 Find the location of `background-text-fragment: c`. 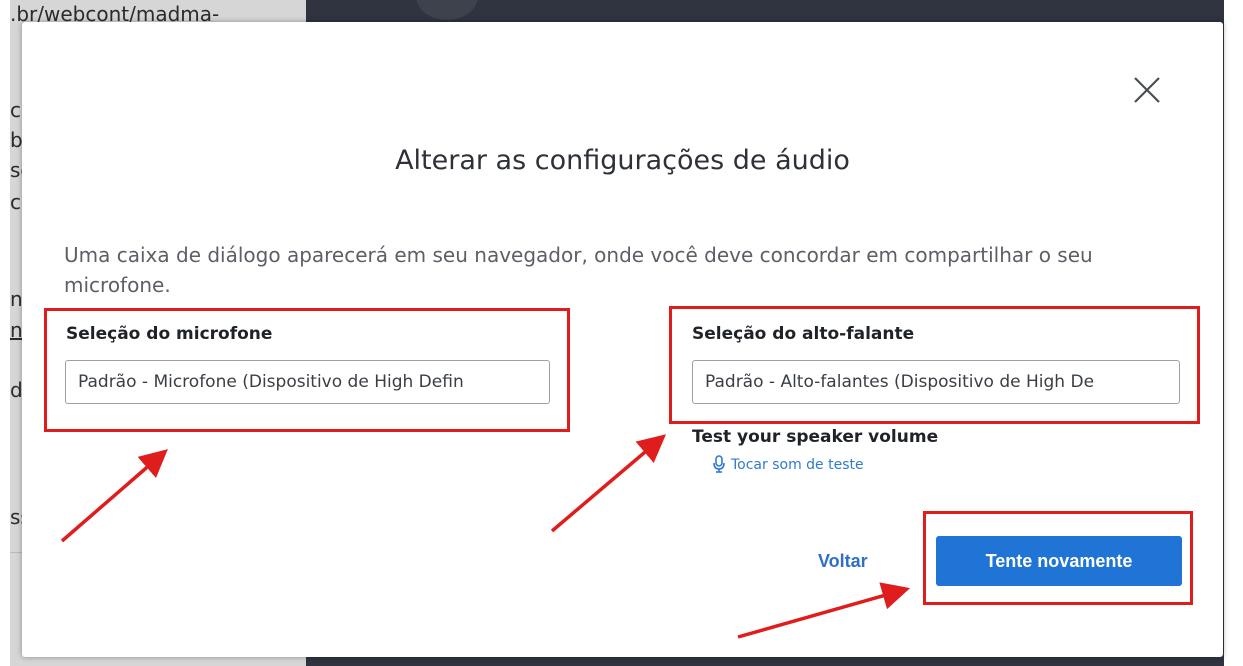

background-text-fragment: c is located at coordinates (15, 202).